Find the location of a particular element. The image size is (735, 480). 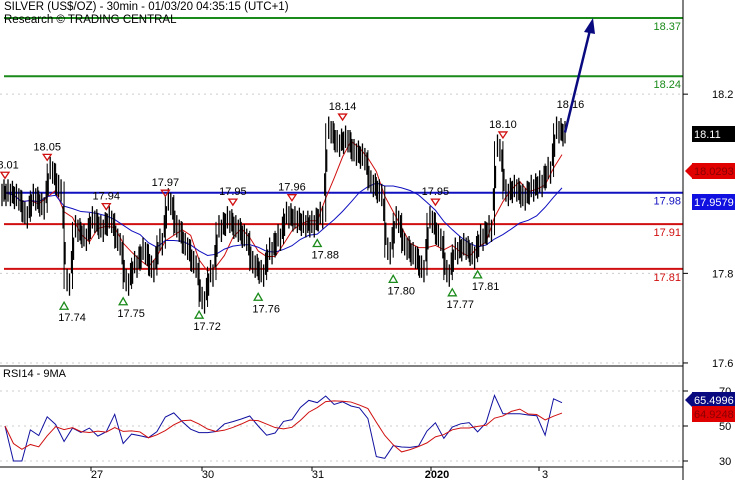

time-tick-label: 3 is located at coordinates (545, 474).